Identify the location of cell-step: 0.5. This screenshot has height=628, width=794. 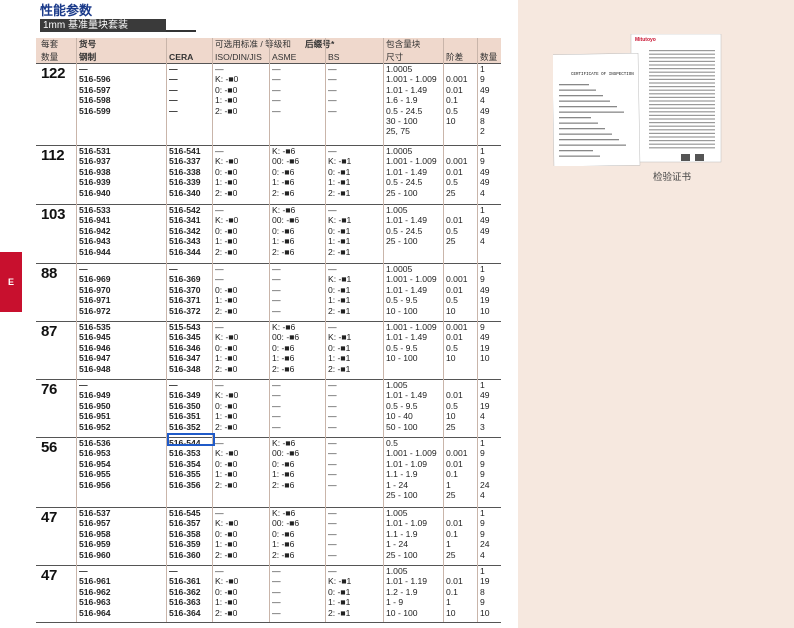
(452, 347).